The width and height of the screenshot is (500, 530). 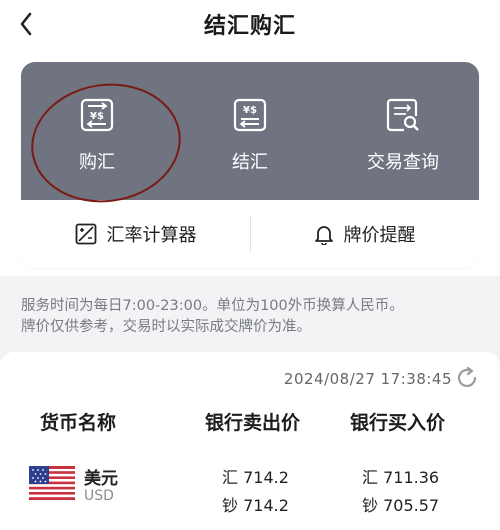 I want to click on tools-row: 汇率计算器 牌价提醒, so click(x=250, y=234).